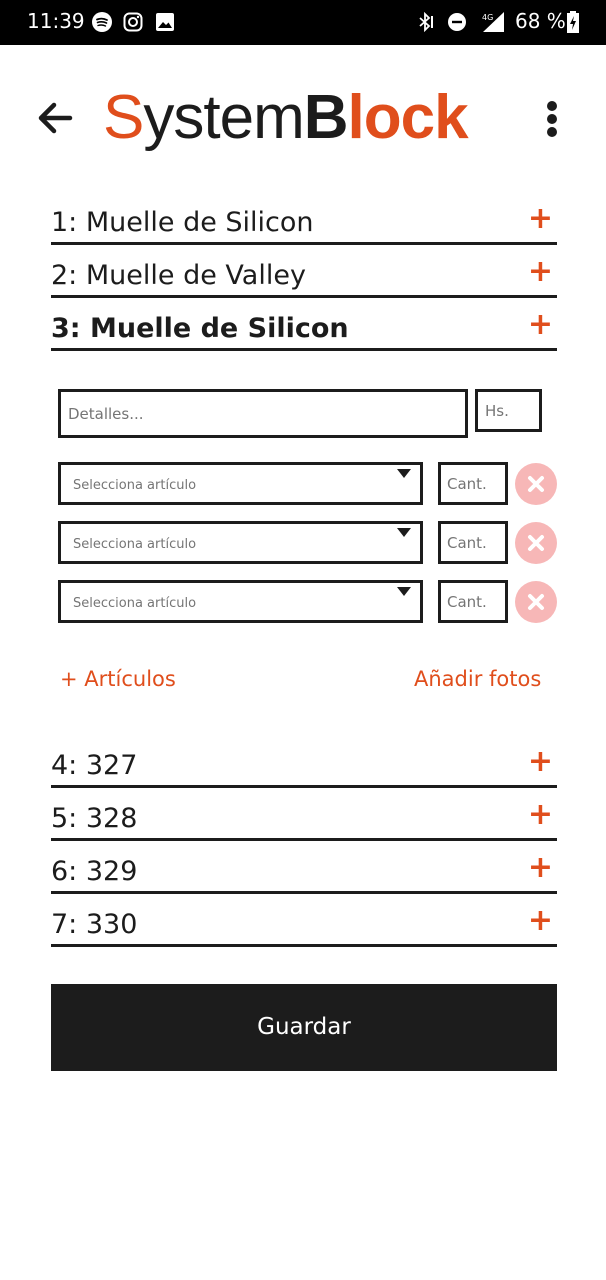  Describe the element at coordinates (94, 765) in the screenshot. I see `section-title: 4: 327` at that location.